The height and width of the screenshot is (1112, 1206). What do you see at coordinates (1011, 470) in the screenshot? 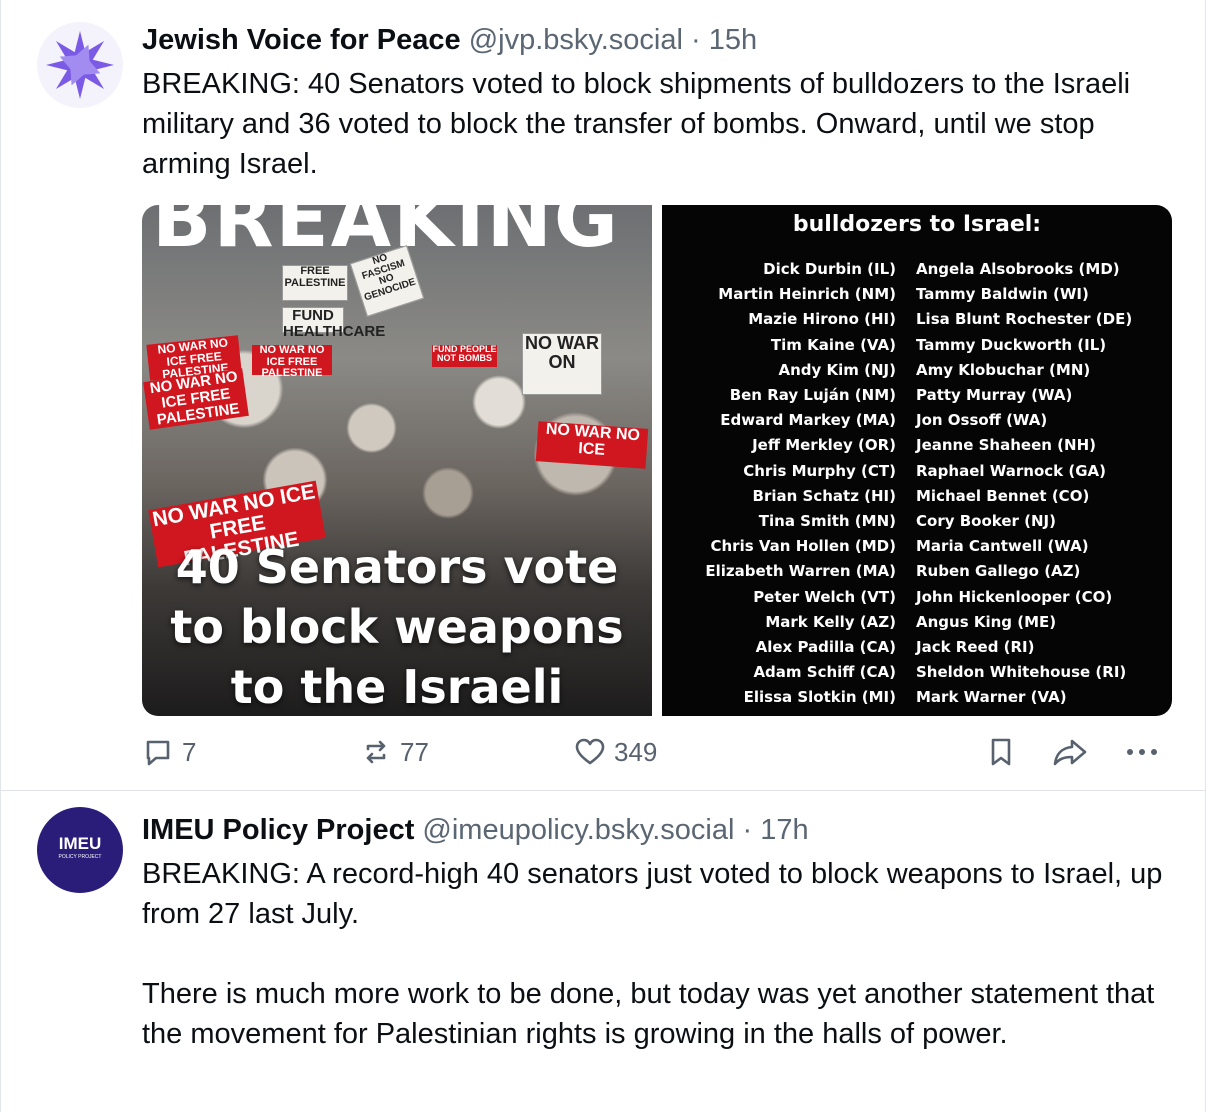
I see `senator-name: Raphael Warnock (GA)` at bounding box center [1011, 470].